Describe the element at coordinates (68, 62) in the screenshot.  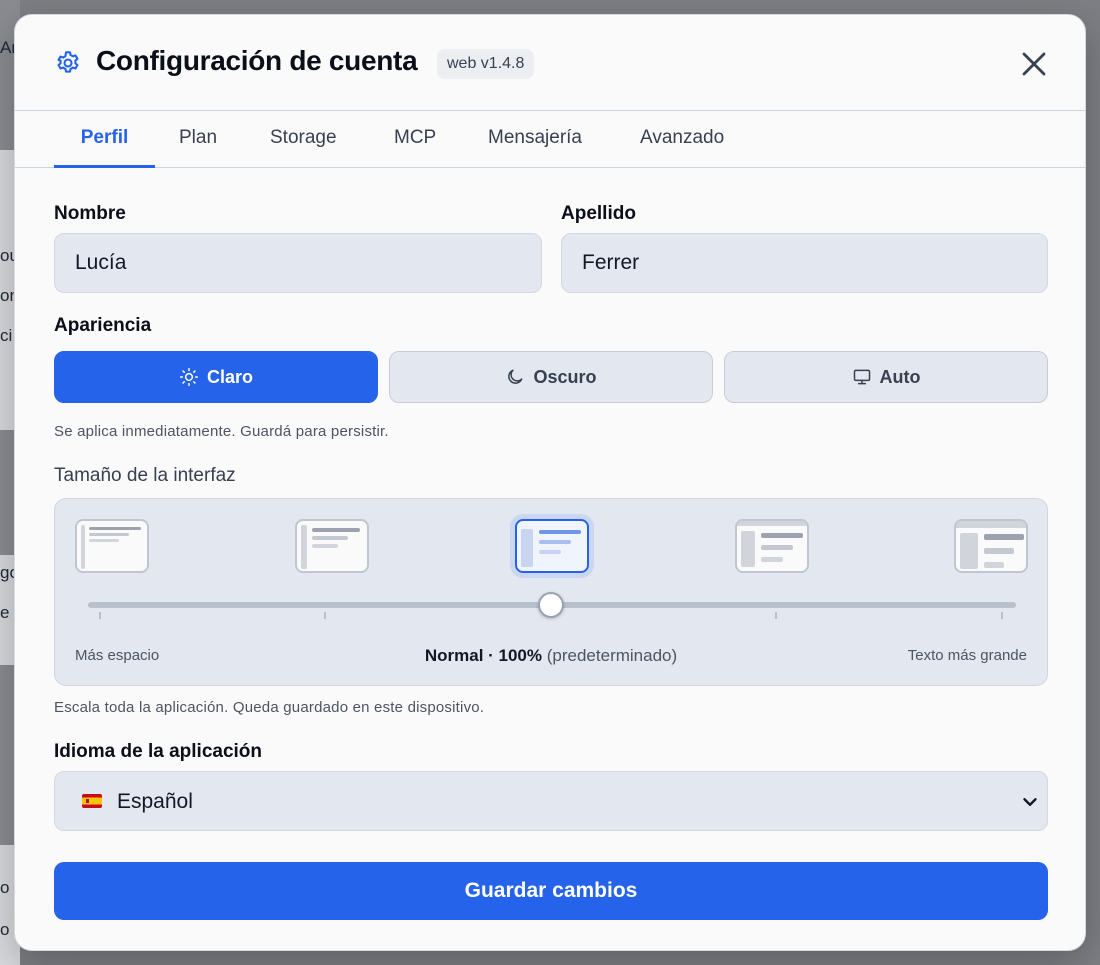
I see `gear-icon` at that location.